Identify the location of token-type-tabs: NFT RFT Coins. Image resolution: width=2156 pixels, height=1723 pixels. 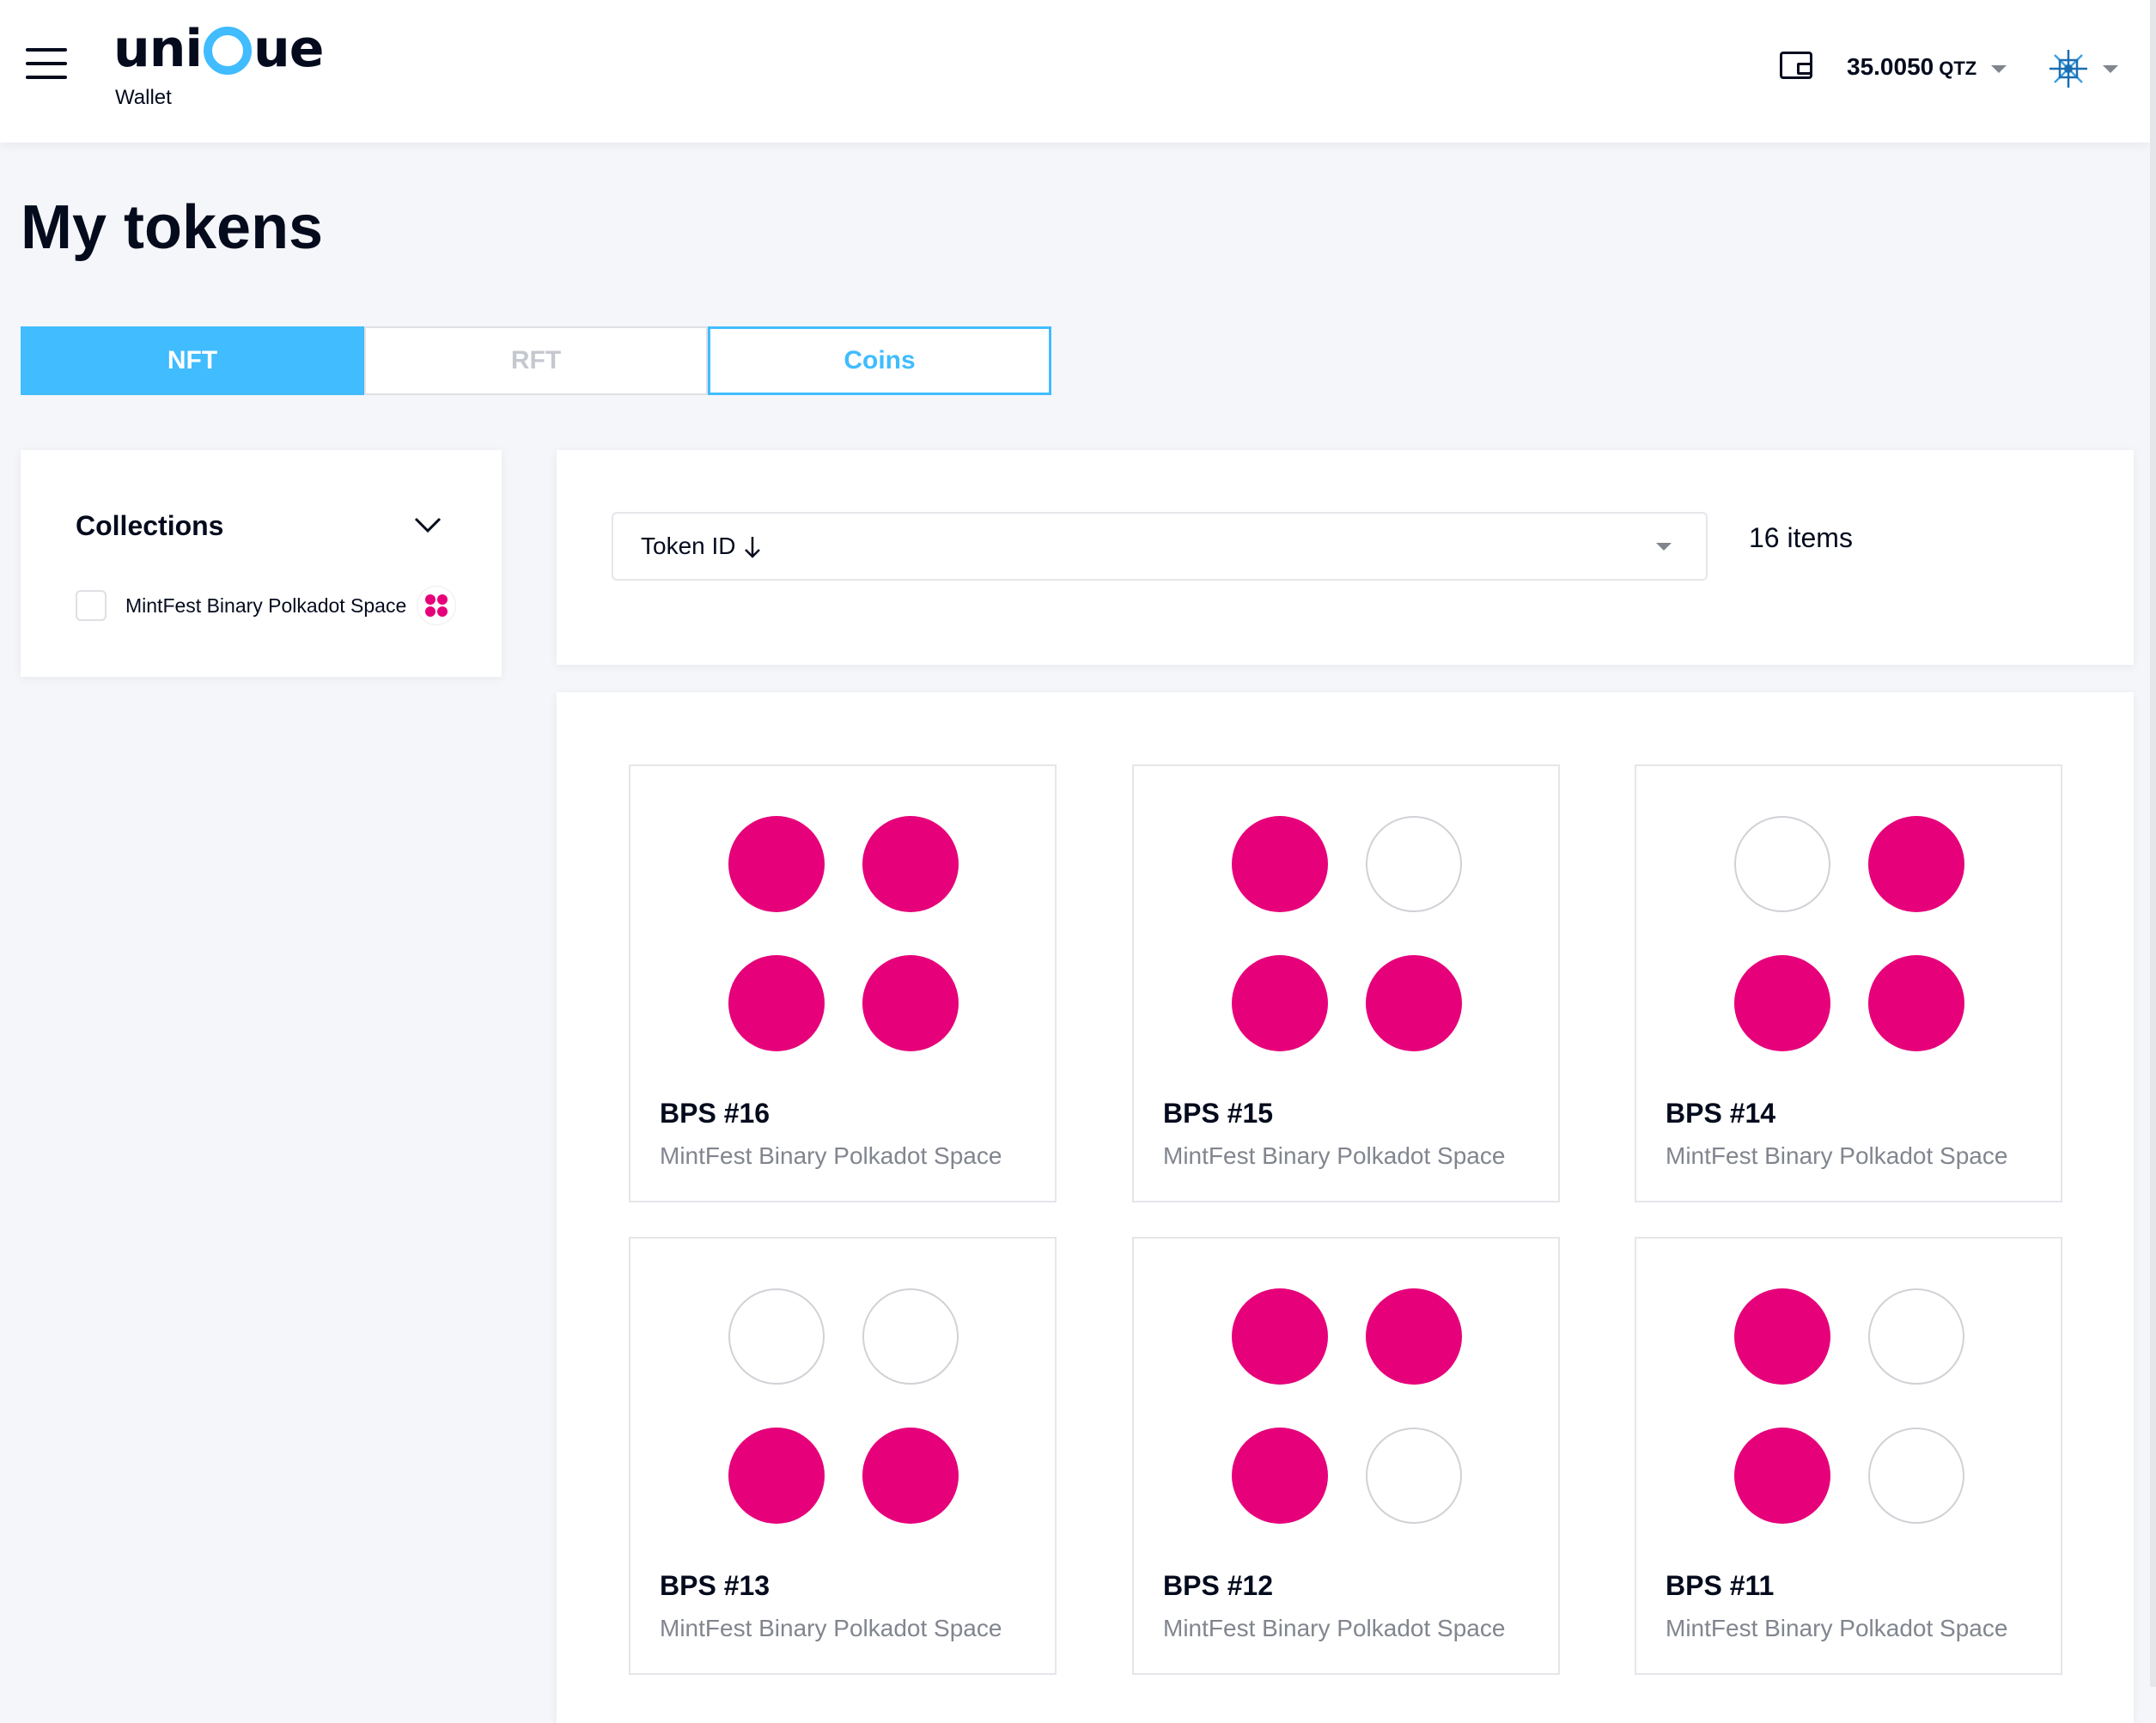
(536, 360).